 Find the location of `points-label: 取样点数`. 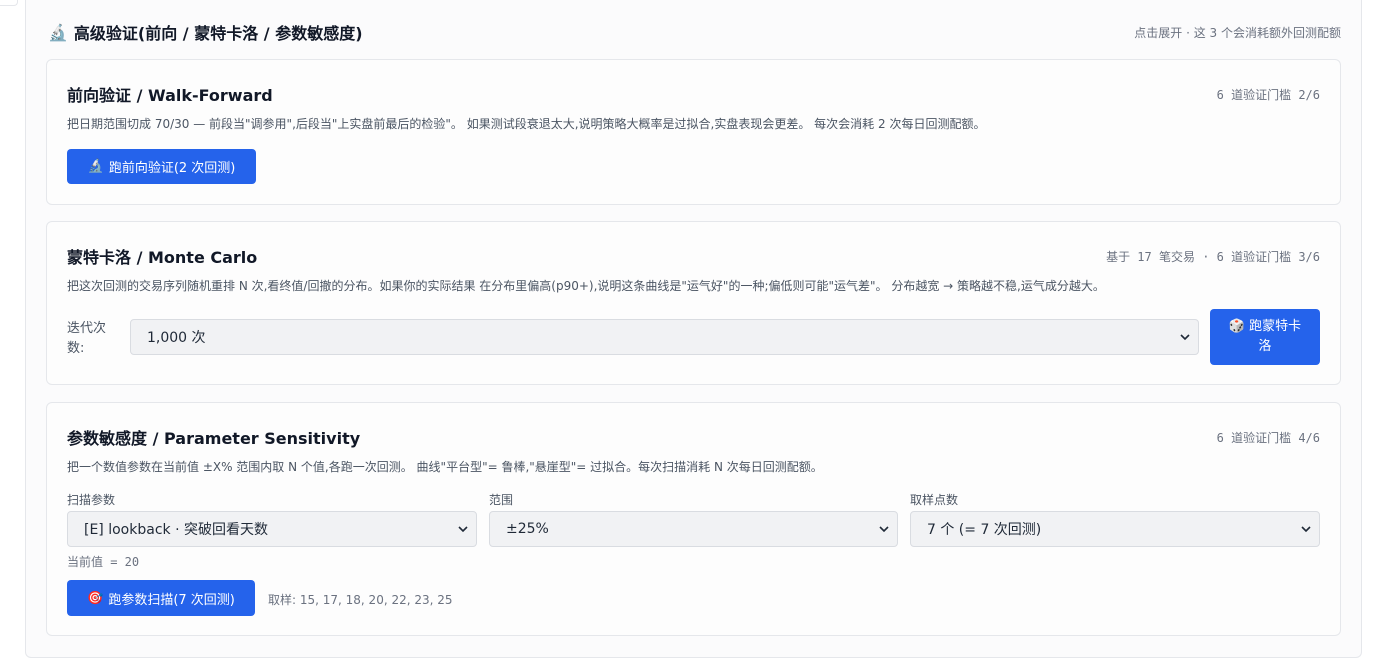

points-label: 取样点数 is located at coordinates (934, 500).